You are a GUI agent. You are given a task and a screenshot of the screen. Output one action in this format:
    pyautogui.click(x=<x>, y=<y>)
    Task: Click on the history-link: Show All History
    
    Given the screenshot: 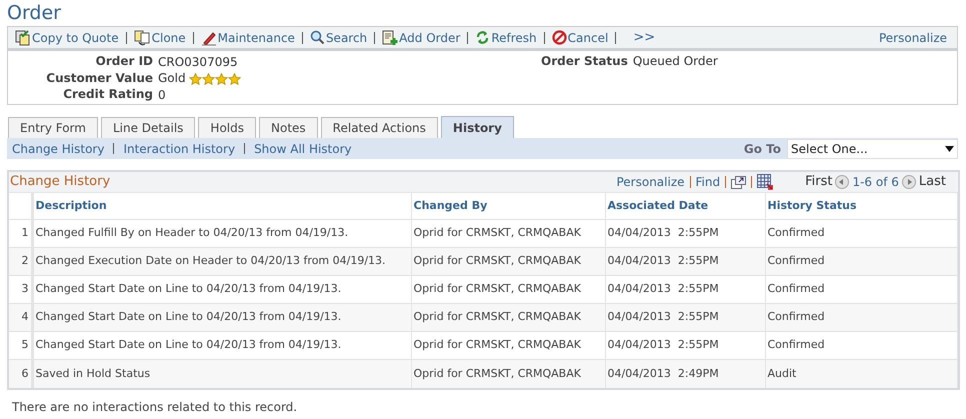 What is the action you would take?
    pyautogui.click(x=303, y=149)
    